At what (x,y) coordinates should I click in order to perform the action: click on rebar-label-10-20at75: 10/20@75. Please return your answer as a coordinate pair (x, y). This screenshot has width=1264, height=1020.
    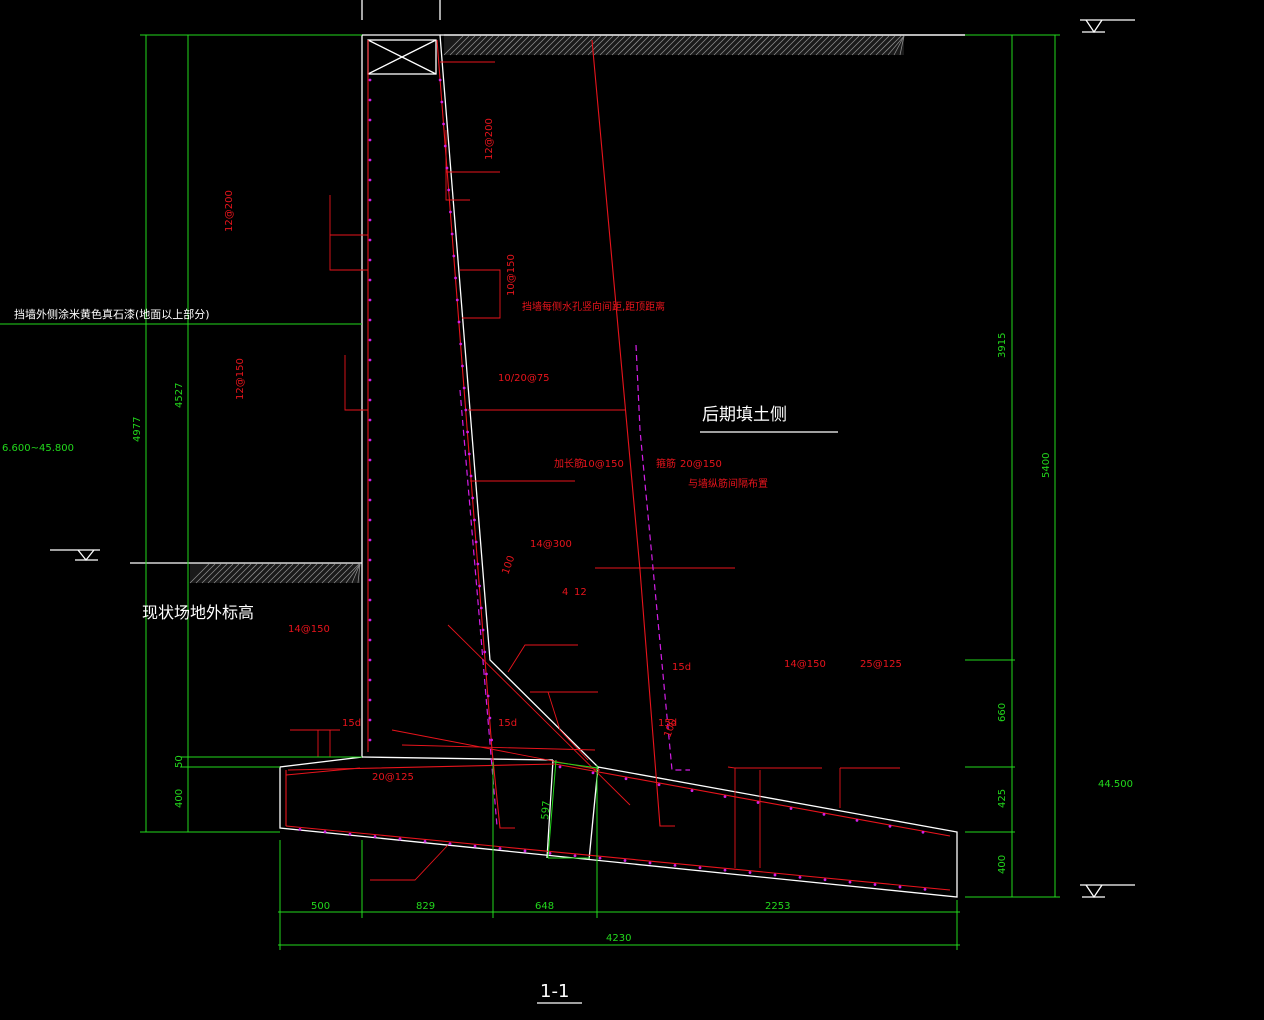
    Looking at the image, I should click on (524, 378).